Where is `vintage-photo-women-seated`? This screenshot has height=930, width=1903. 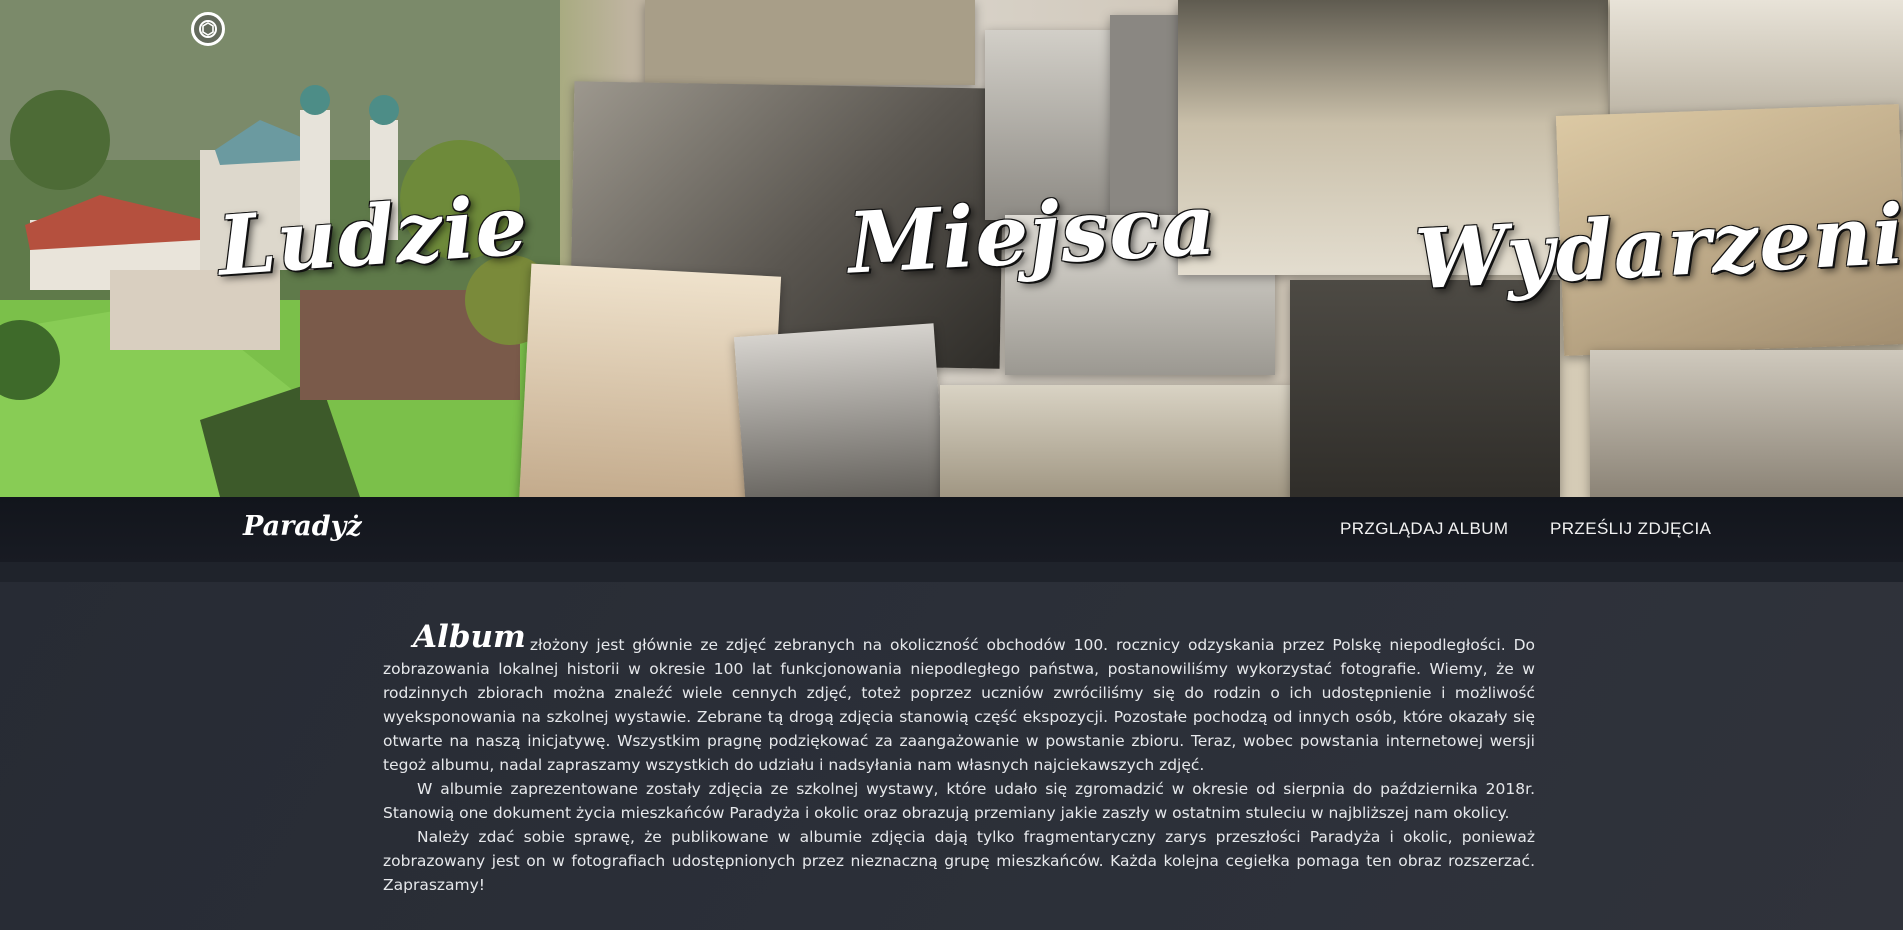 vintage-photo-women-seated is located at coordinates (1746, 423).